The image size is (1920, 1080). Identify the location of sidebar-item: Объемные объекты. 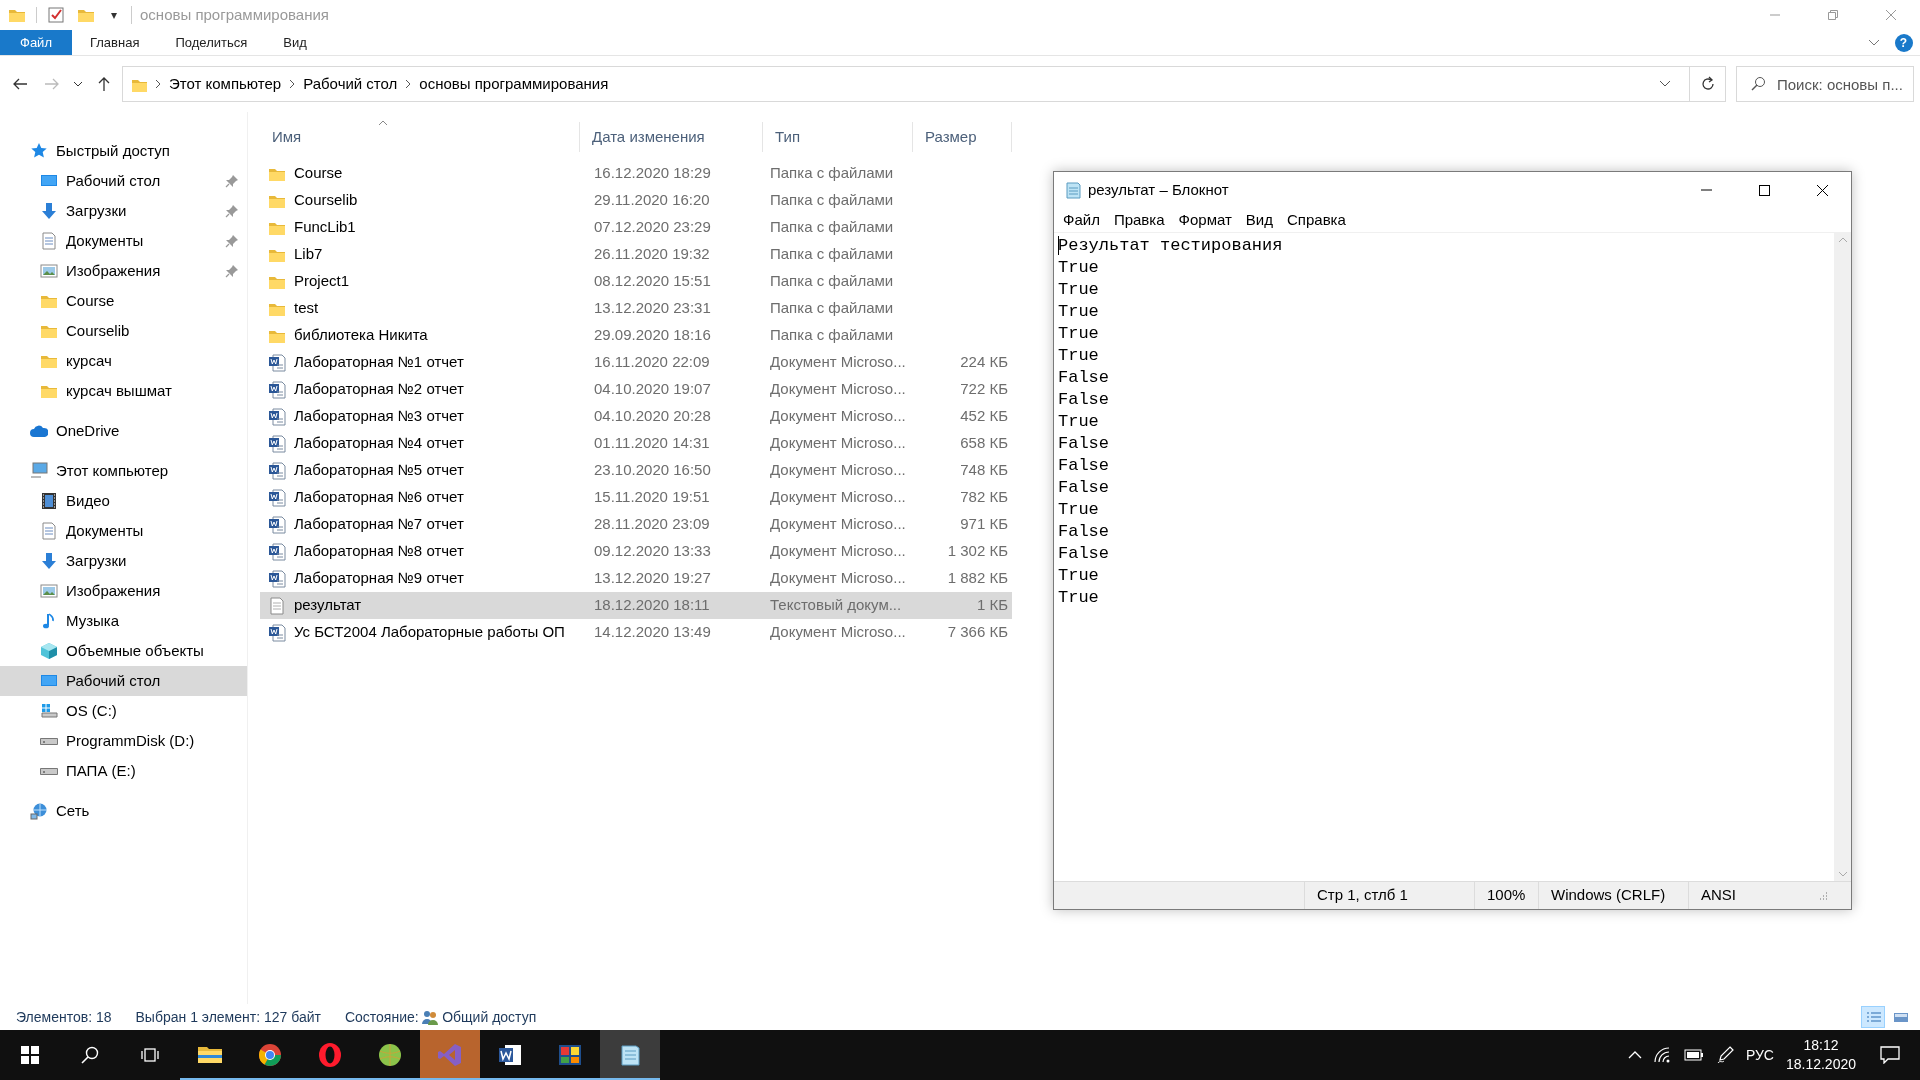
(123, 651).